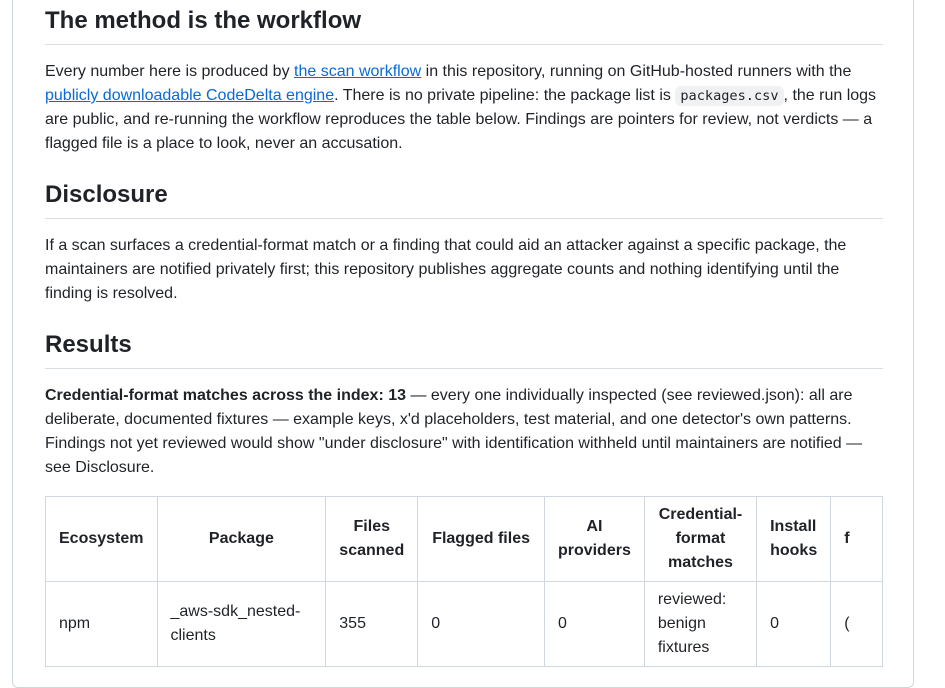 Image resolution: width=945 pixels, height=688 pixels. I want to click on cell-ai-providers: 0, so click(594, 624).